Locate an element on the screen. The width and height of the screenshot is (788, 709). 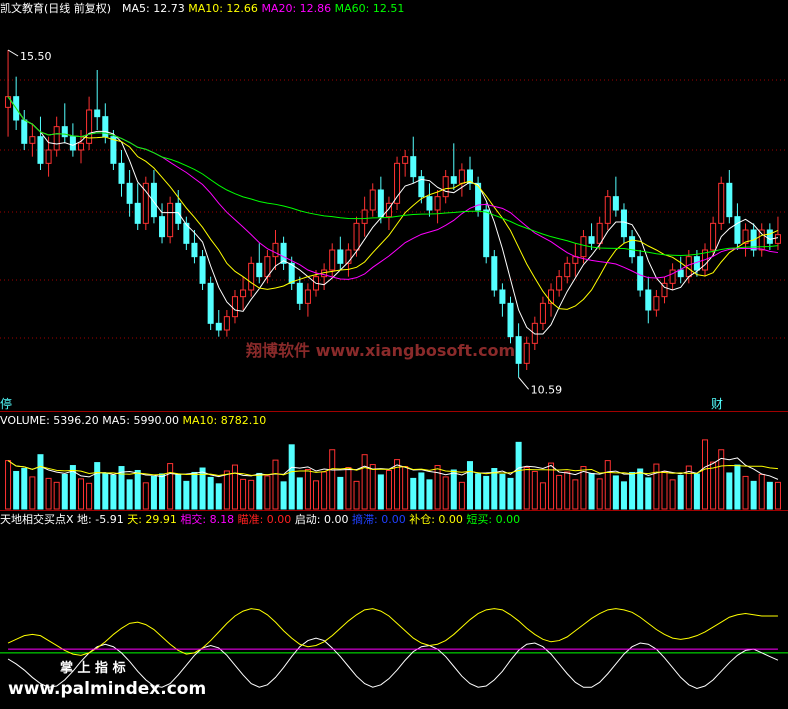
legend-vol-ma10: MA10: 8782.10 is located at coordinates (224, 420).